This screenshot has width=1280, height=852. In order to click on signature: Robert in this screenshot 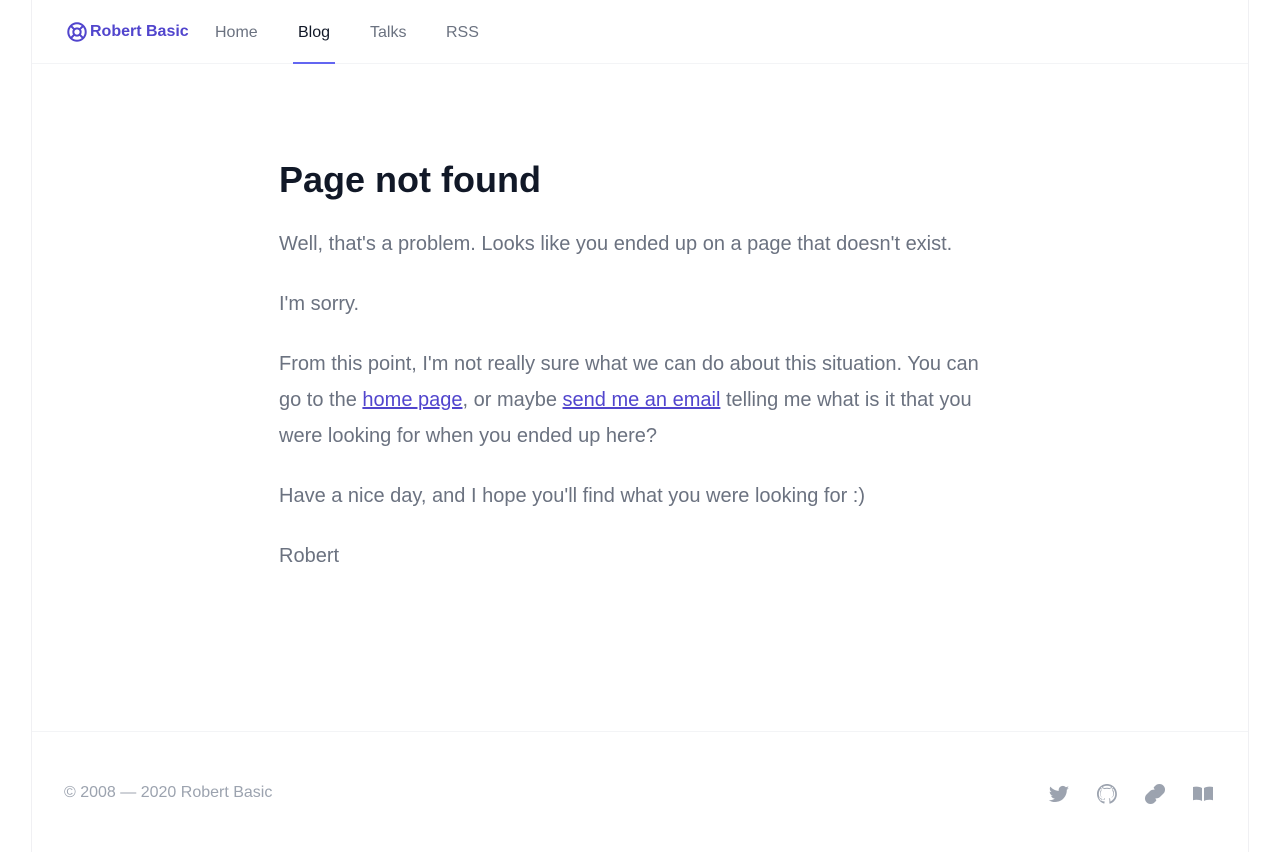, I will do `click(309, 556)`.